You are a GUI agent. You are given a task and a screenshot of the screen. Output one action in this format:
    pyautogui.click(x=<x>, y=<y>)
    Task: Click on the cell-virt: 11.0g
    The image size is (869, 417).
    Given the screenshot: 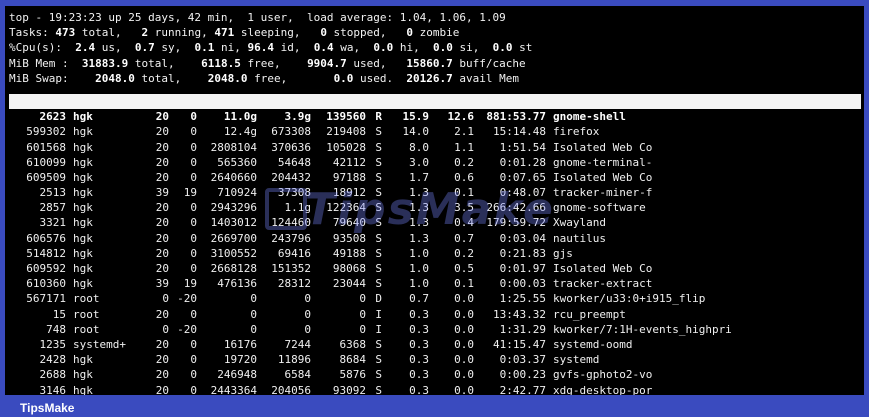 What is the action you would take?
    pyautogui.click(x=240, y=117)
    